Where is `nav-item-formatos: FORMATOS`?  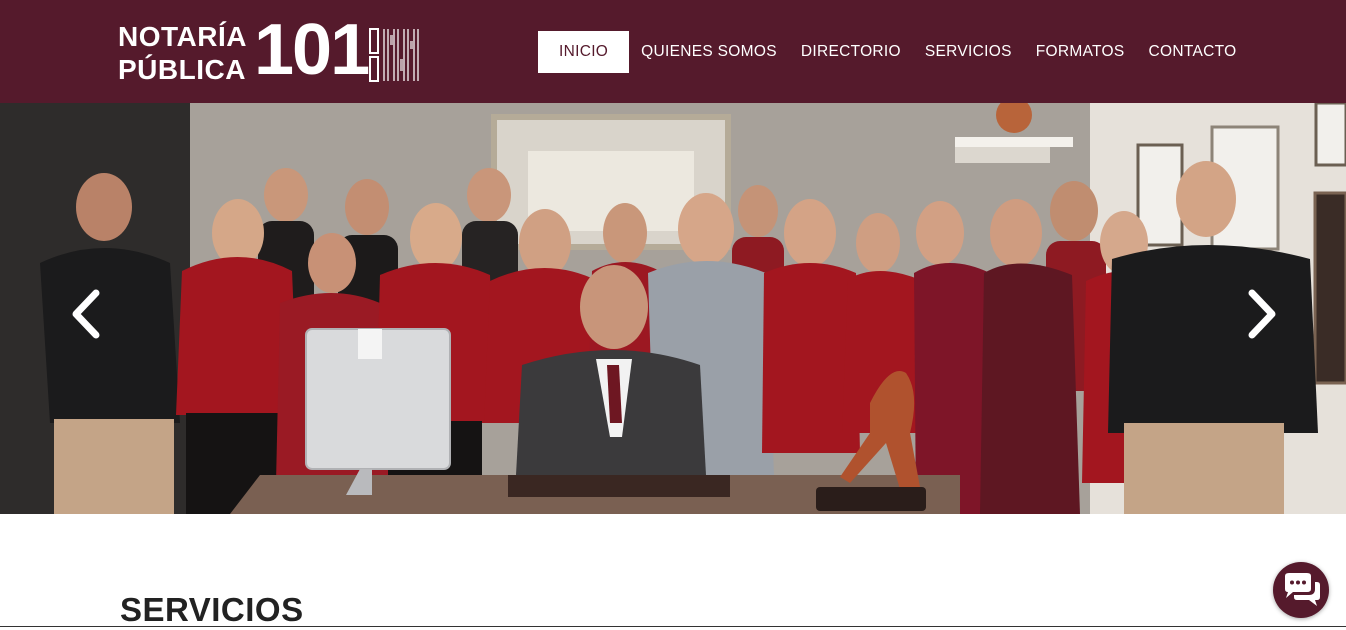 nav-item-formatos: FORMATOS is located at coordinates (1080, 52).